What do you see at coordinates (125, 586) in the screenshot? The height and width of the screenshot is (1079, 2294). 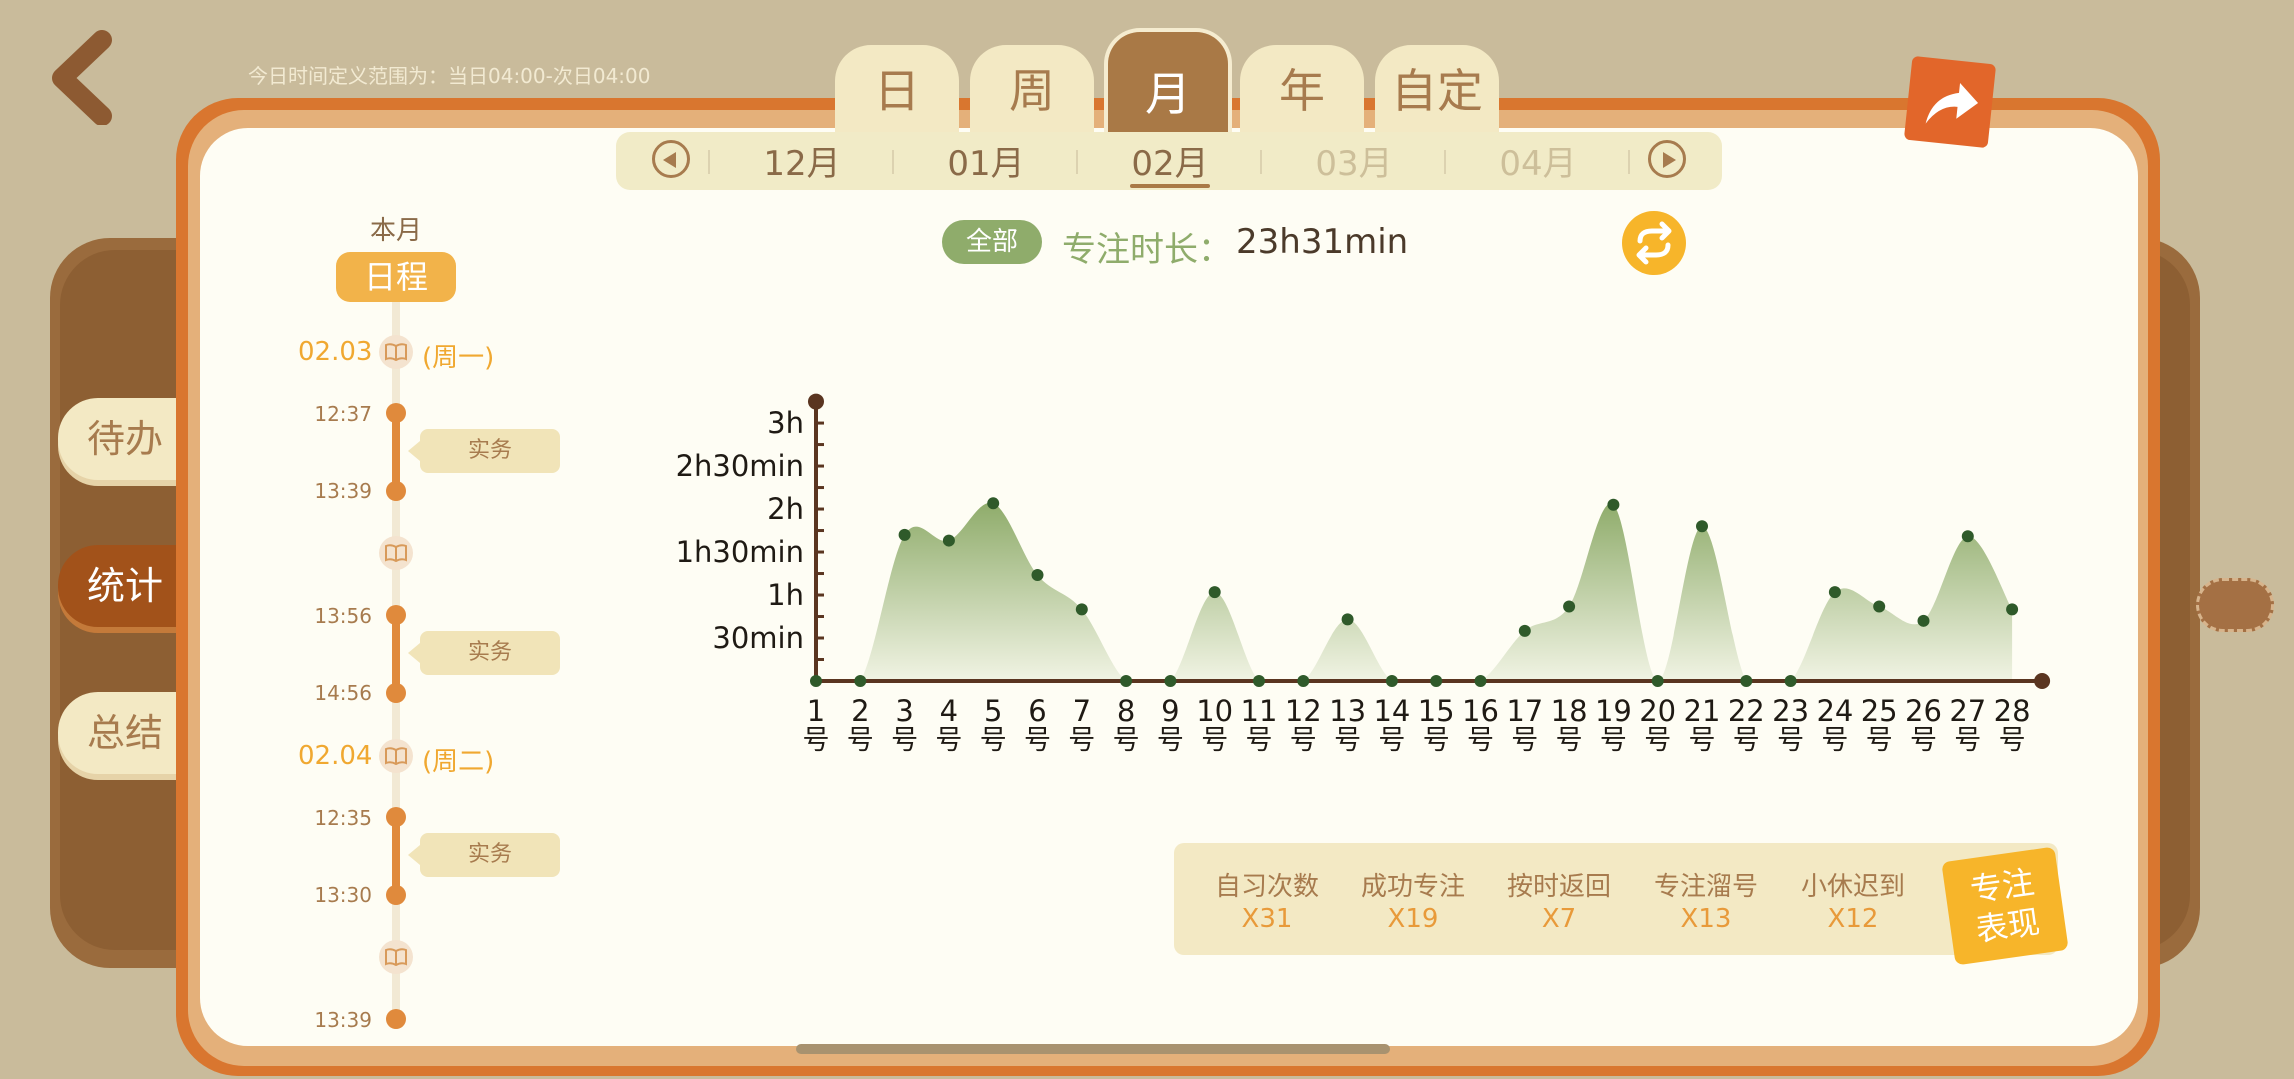 I see `side-tab-stats: 统计` at bounding box center [125, 586].